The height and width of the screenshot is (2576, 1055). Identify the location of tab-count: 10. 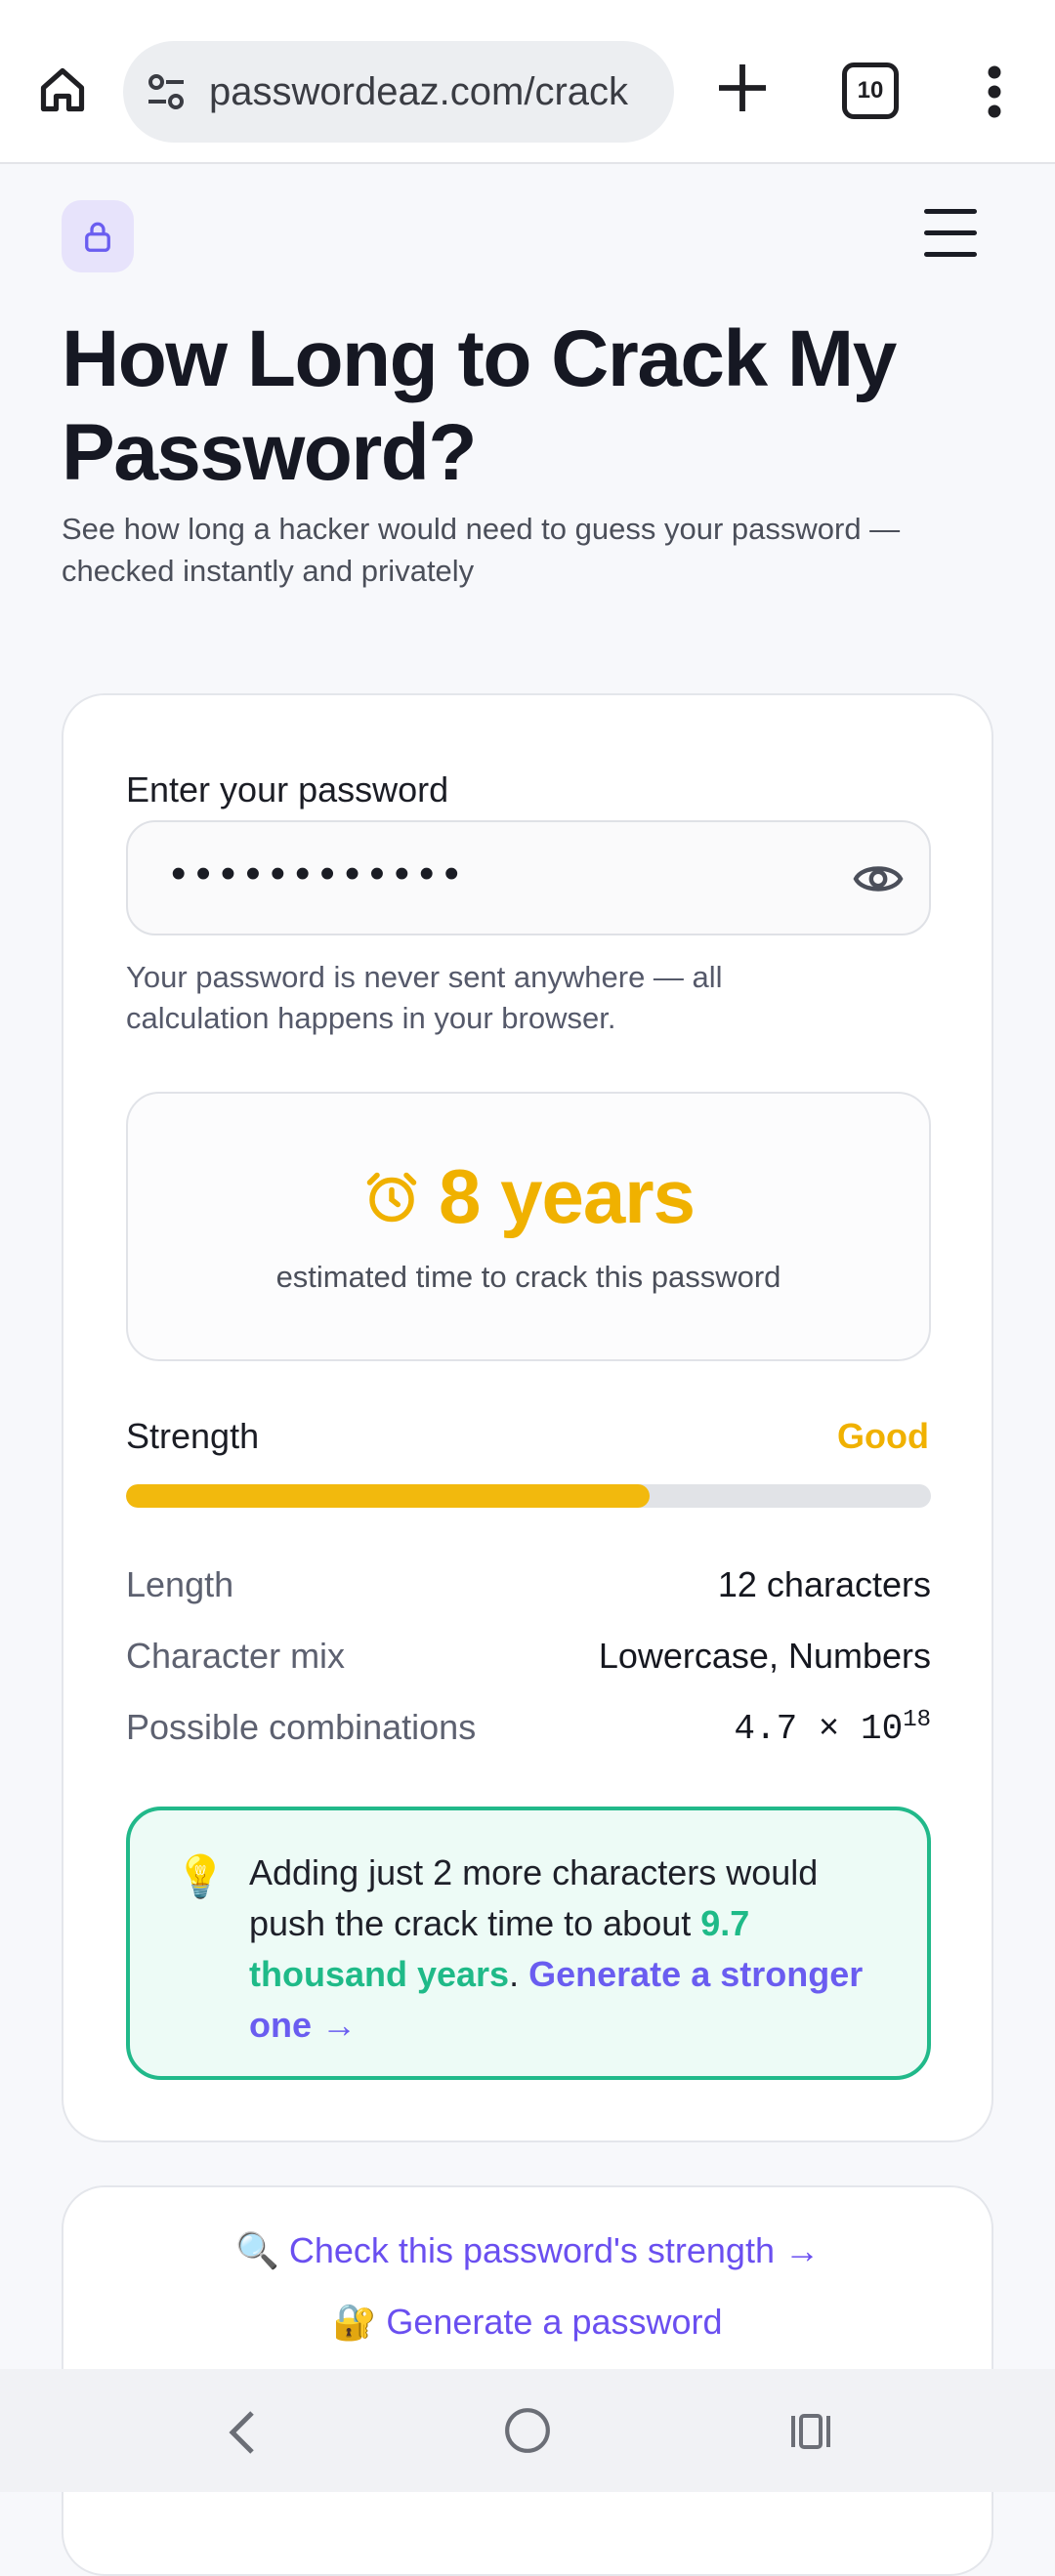
(870, 90).